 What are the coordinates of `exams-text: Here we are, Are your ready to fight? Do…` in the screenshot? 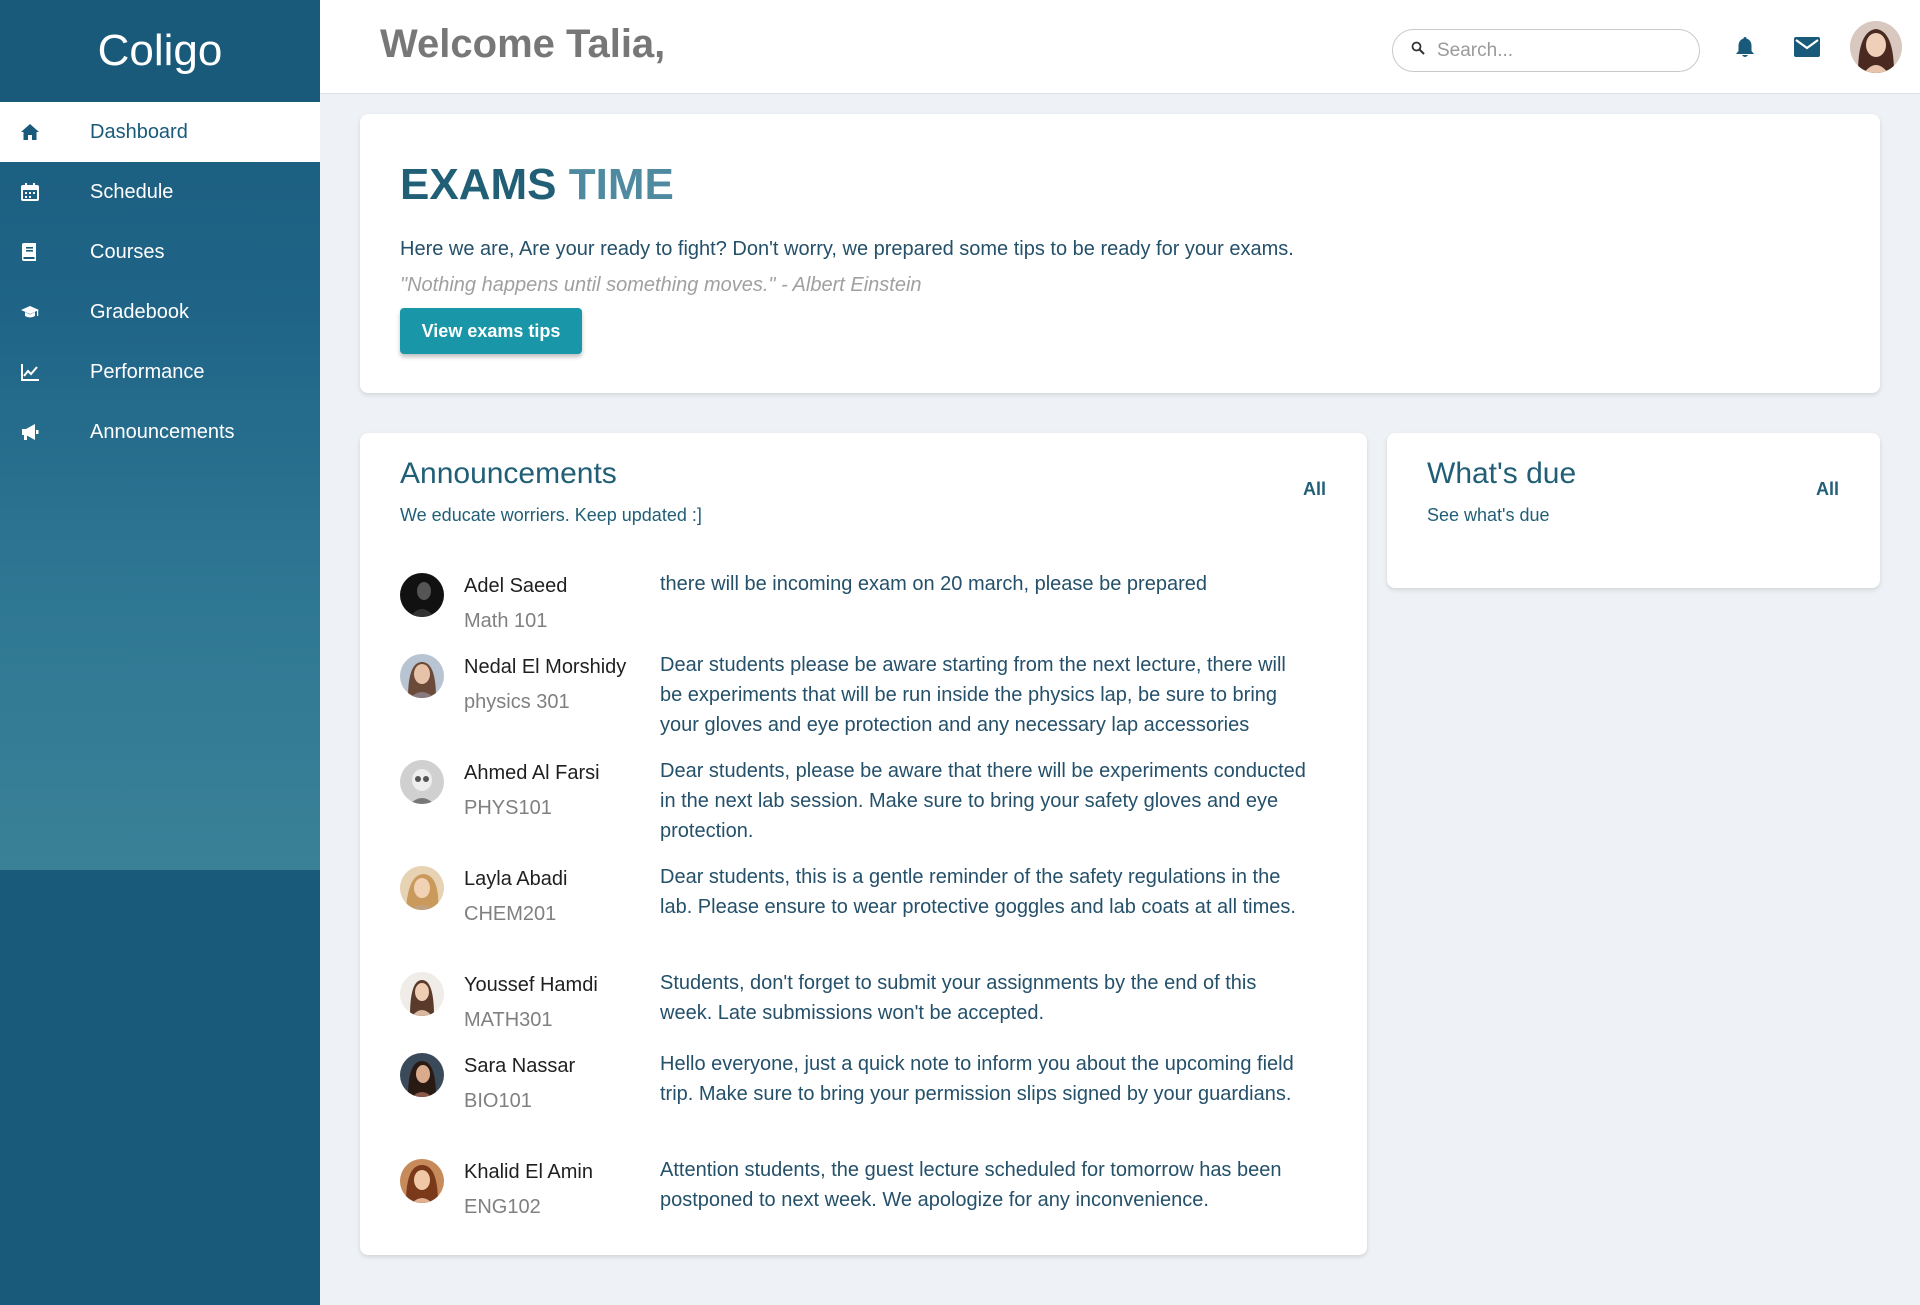 It's located at (847, 249).